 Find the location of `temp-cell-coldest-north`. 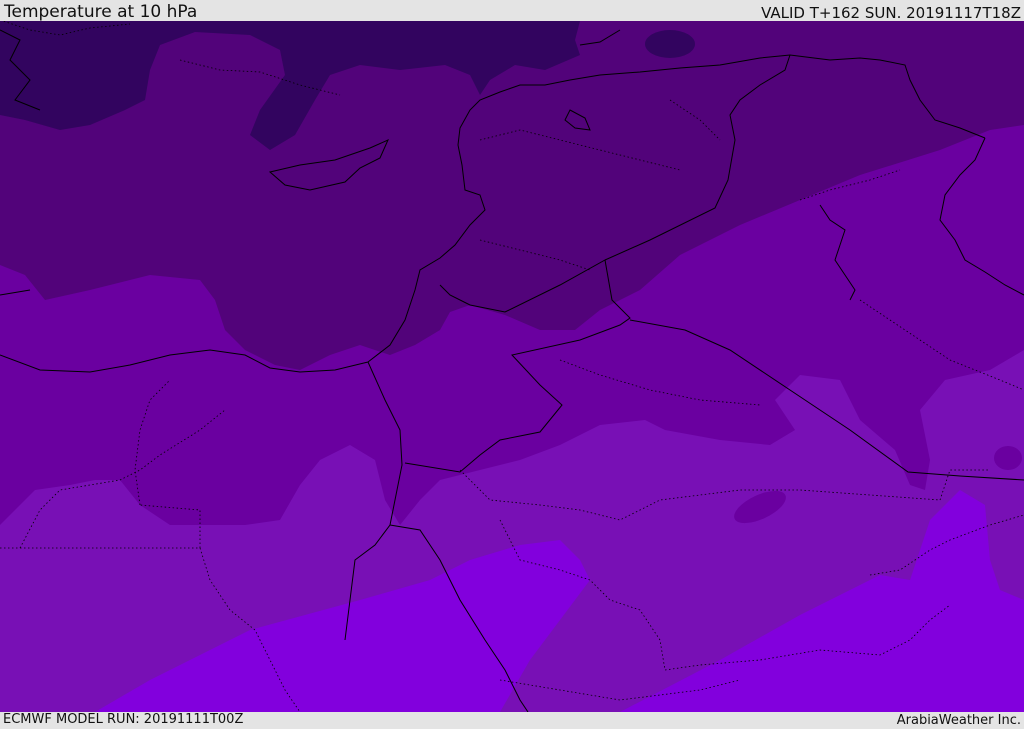

temp-cell-coldest-north is located at coordinates (670, 44).